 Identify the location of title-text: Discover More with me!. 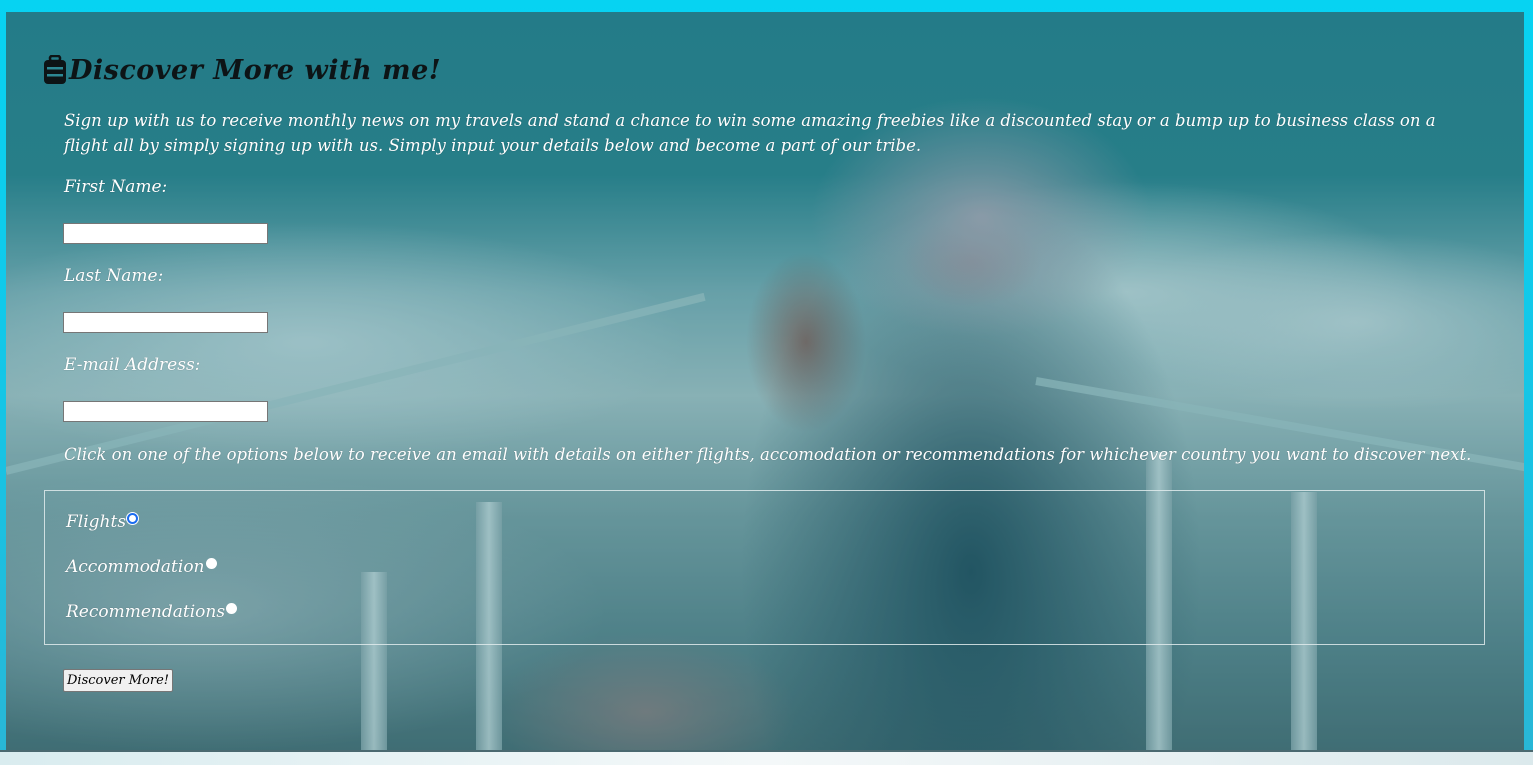
(255, 70).